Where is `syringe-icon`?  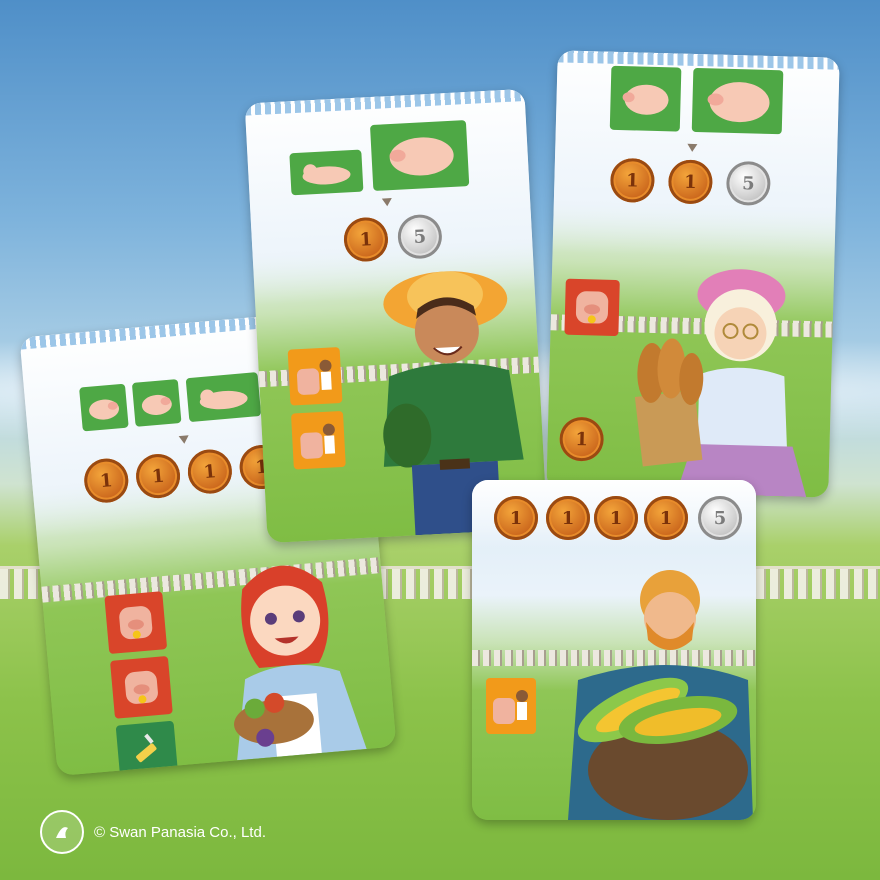 syringe-icon is located at coordinates (146, 748).